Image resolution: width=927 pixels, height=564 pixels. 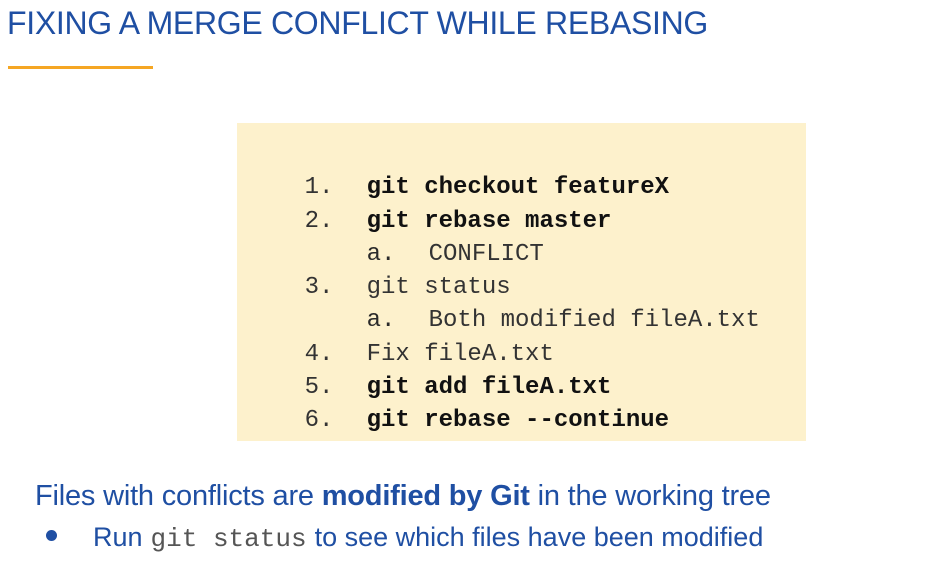 I want to click on step-text: git status, so click(x=438, y=288).